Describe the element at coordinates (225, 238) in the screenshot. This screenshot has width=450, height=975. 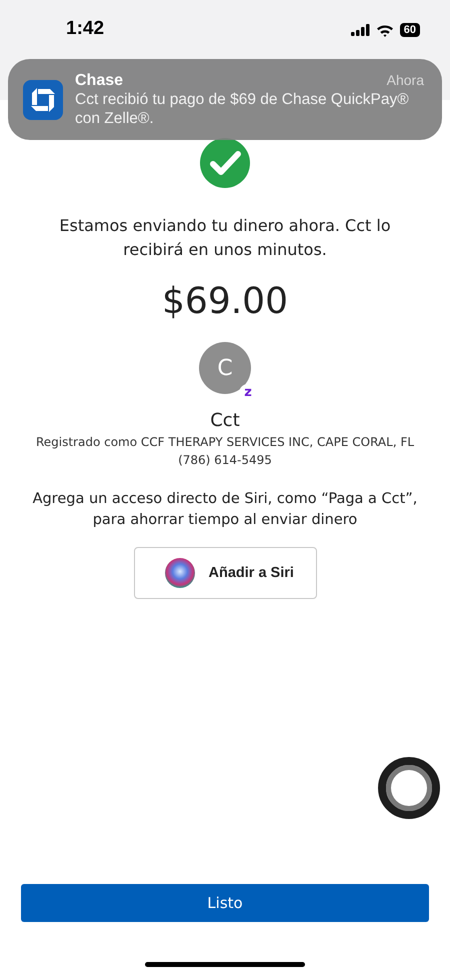
I see `confirmation-message: Estamos enviando tu dinero ahora. Cct lo recibirá en unos minutos.` at that location.